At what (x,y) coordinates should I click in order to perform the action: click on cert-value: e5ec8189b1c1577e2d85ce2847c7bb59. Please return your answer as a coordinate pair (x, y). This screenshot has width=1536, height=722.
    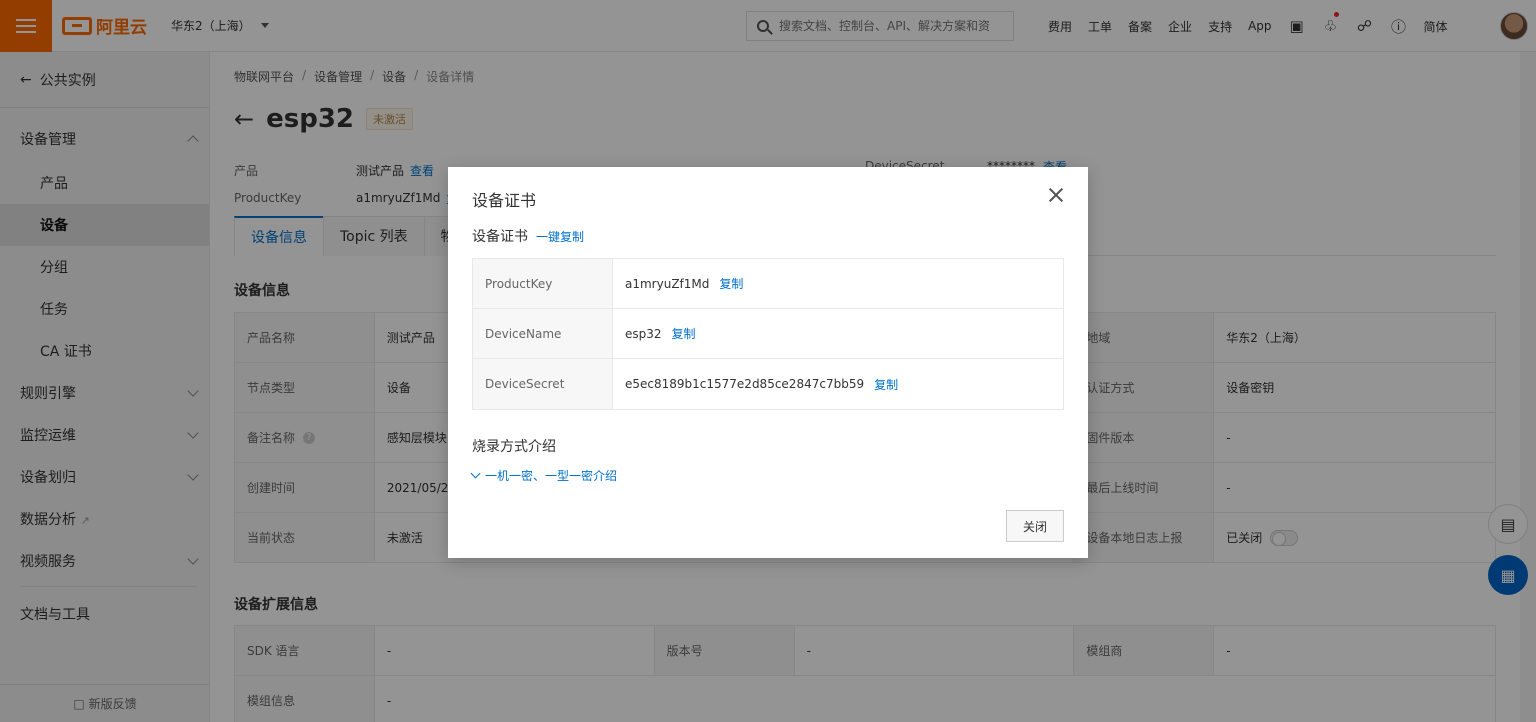
    Looking at the image, I should click on (745, 384).